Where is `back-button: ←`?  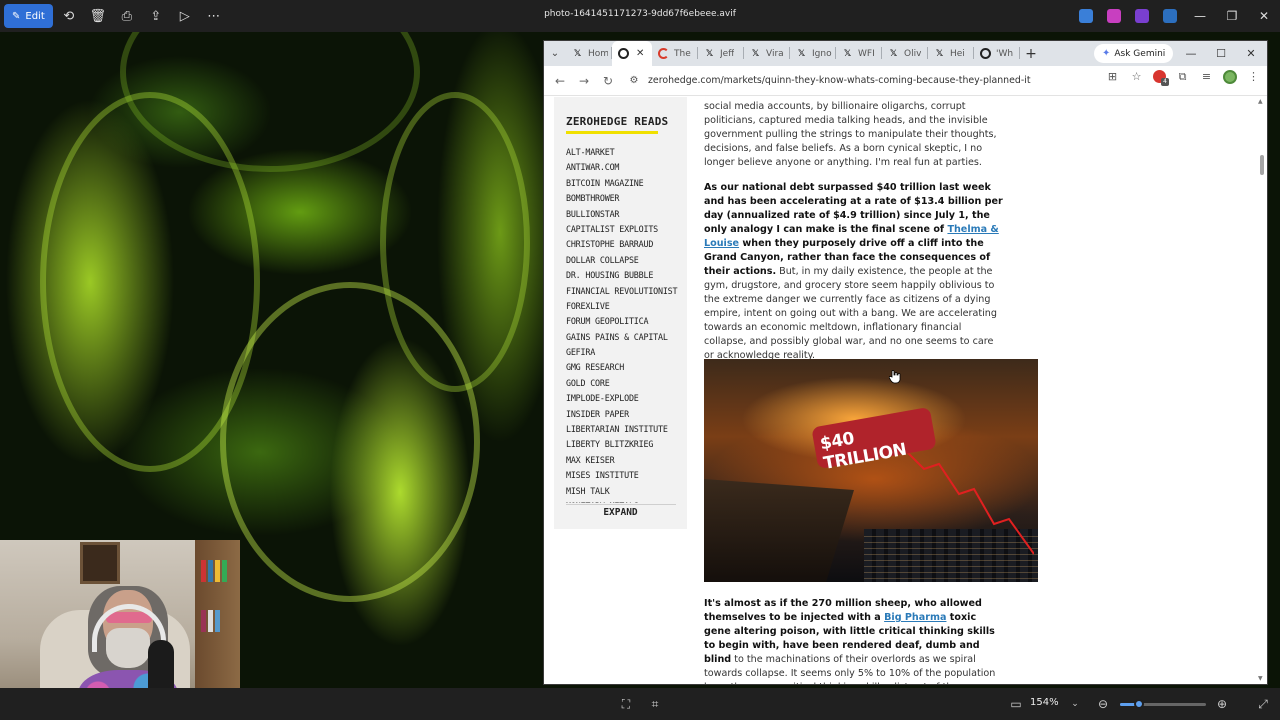 back-button: ← is located at coordinates (560, 81).